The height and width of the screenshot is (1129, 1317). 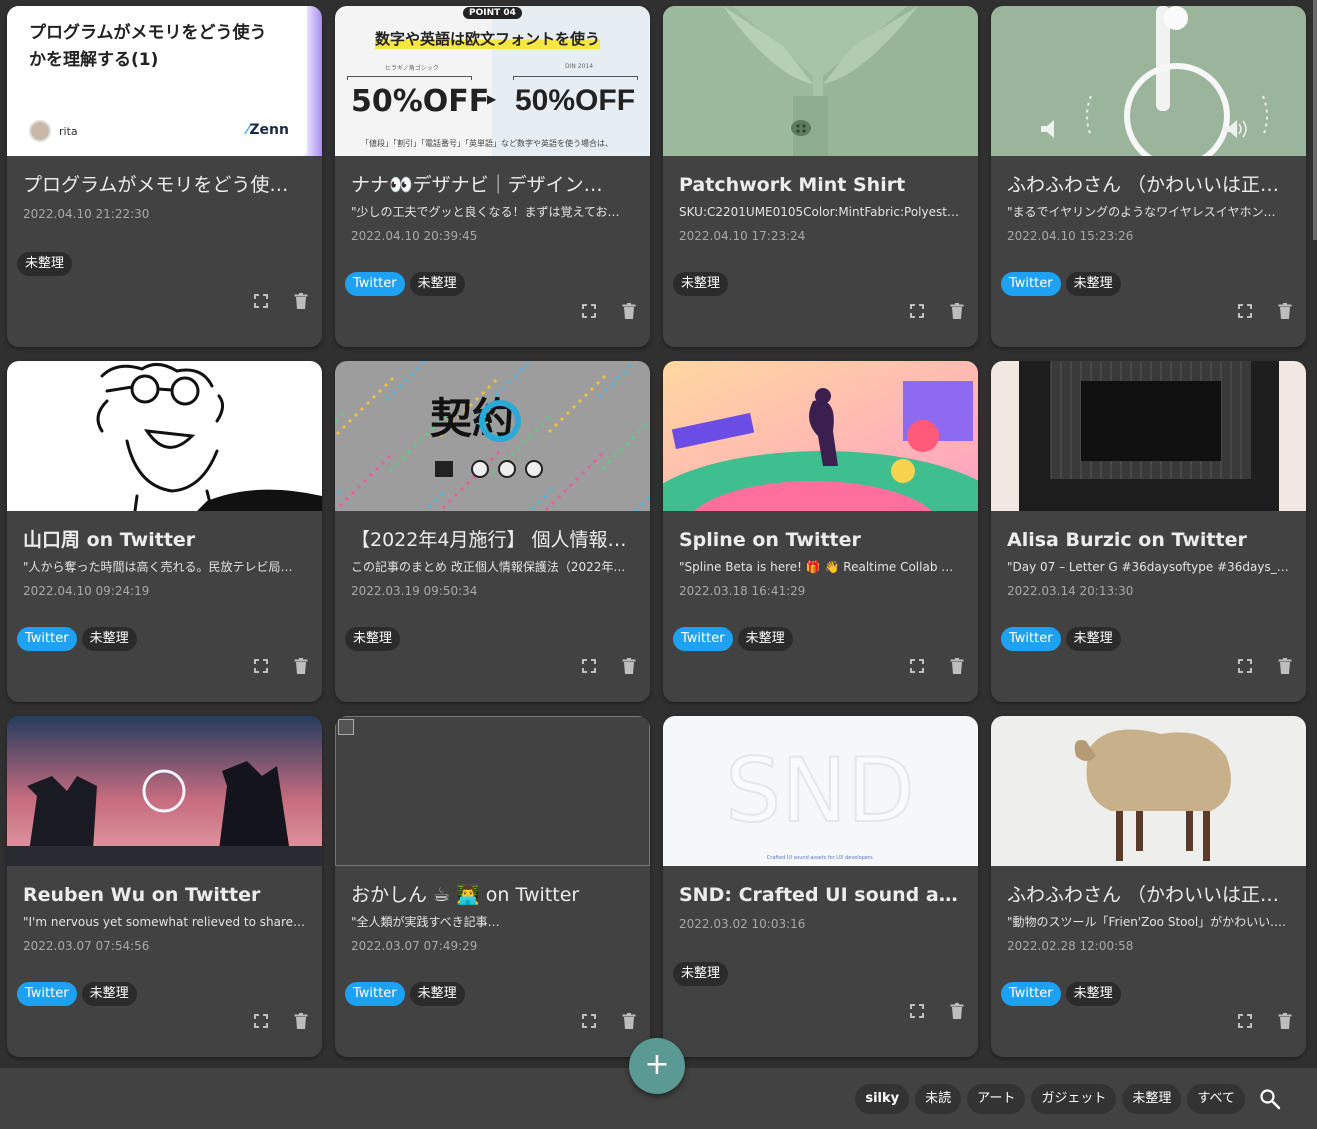 I want to click on filter-chip: 未読, so click(x=938, y=1099).